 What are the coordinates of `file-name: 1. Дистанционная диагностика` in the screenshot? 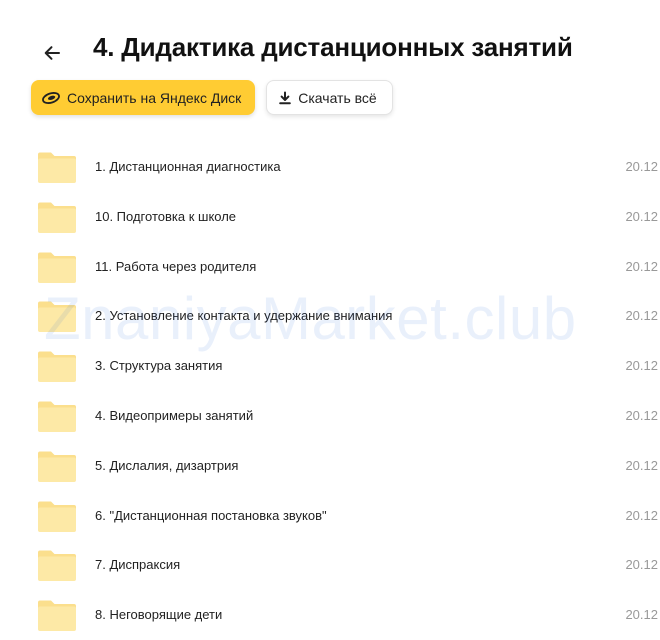 It's located at (188, 166).